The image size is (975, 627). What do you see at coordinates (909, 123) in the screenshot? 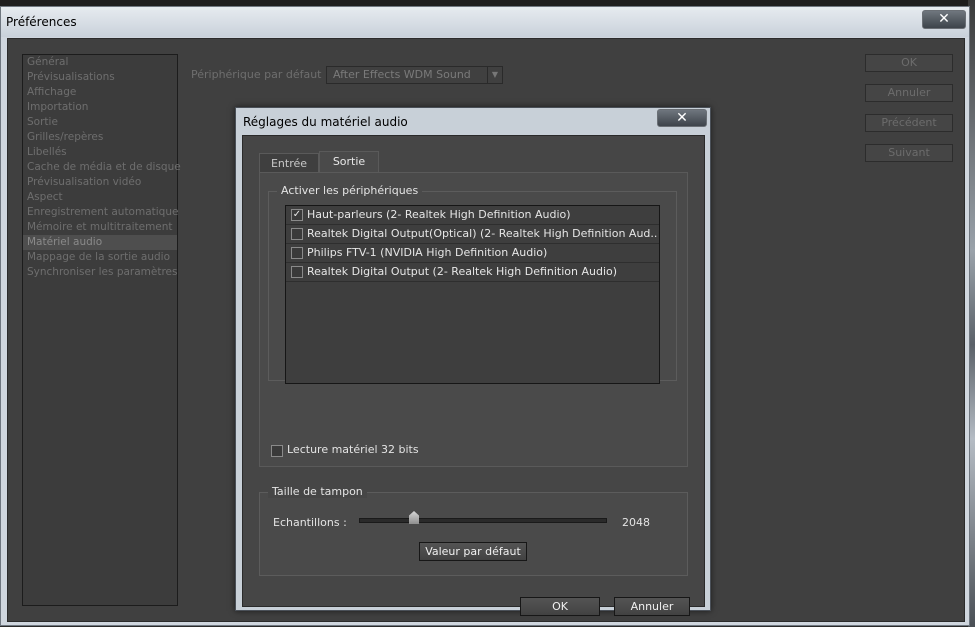
I see `previous-button: Précédent` at bounding box center [909, 123].